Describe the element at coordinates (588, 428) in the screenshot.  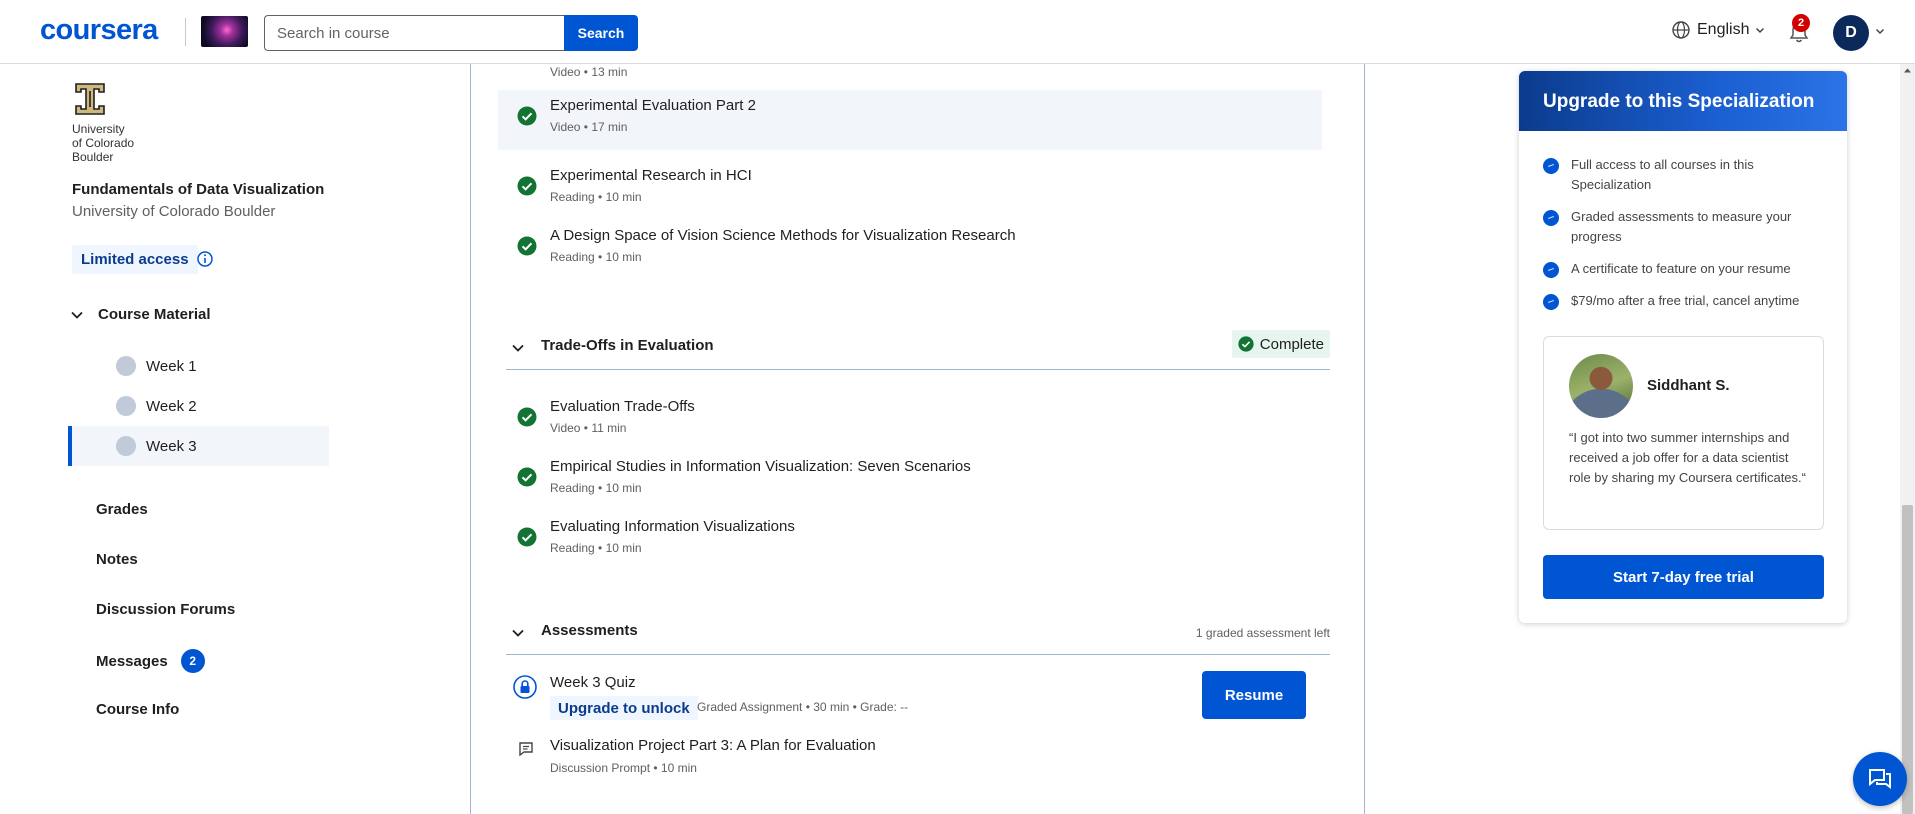
I see `item-meta: Video • 11 min` at that location.